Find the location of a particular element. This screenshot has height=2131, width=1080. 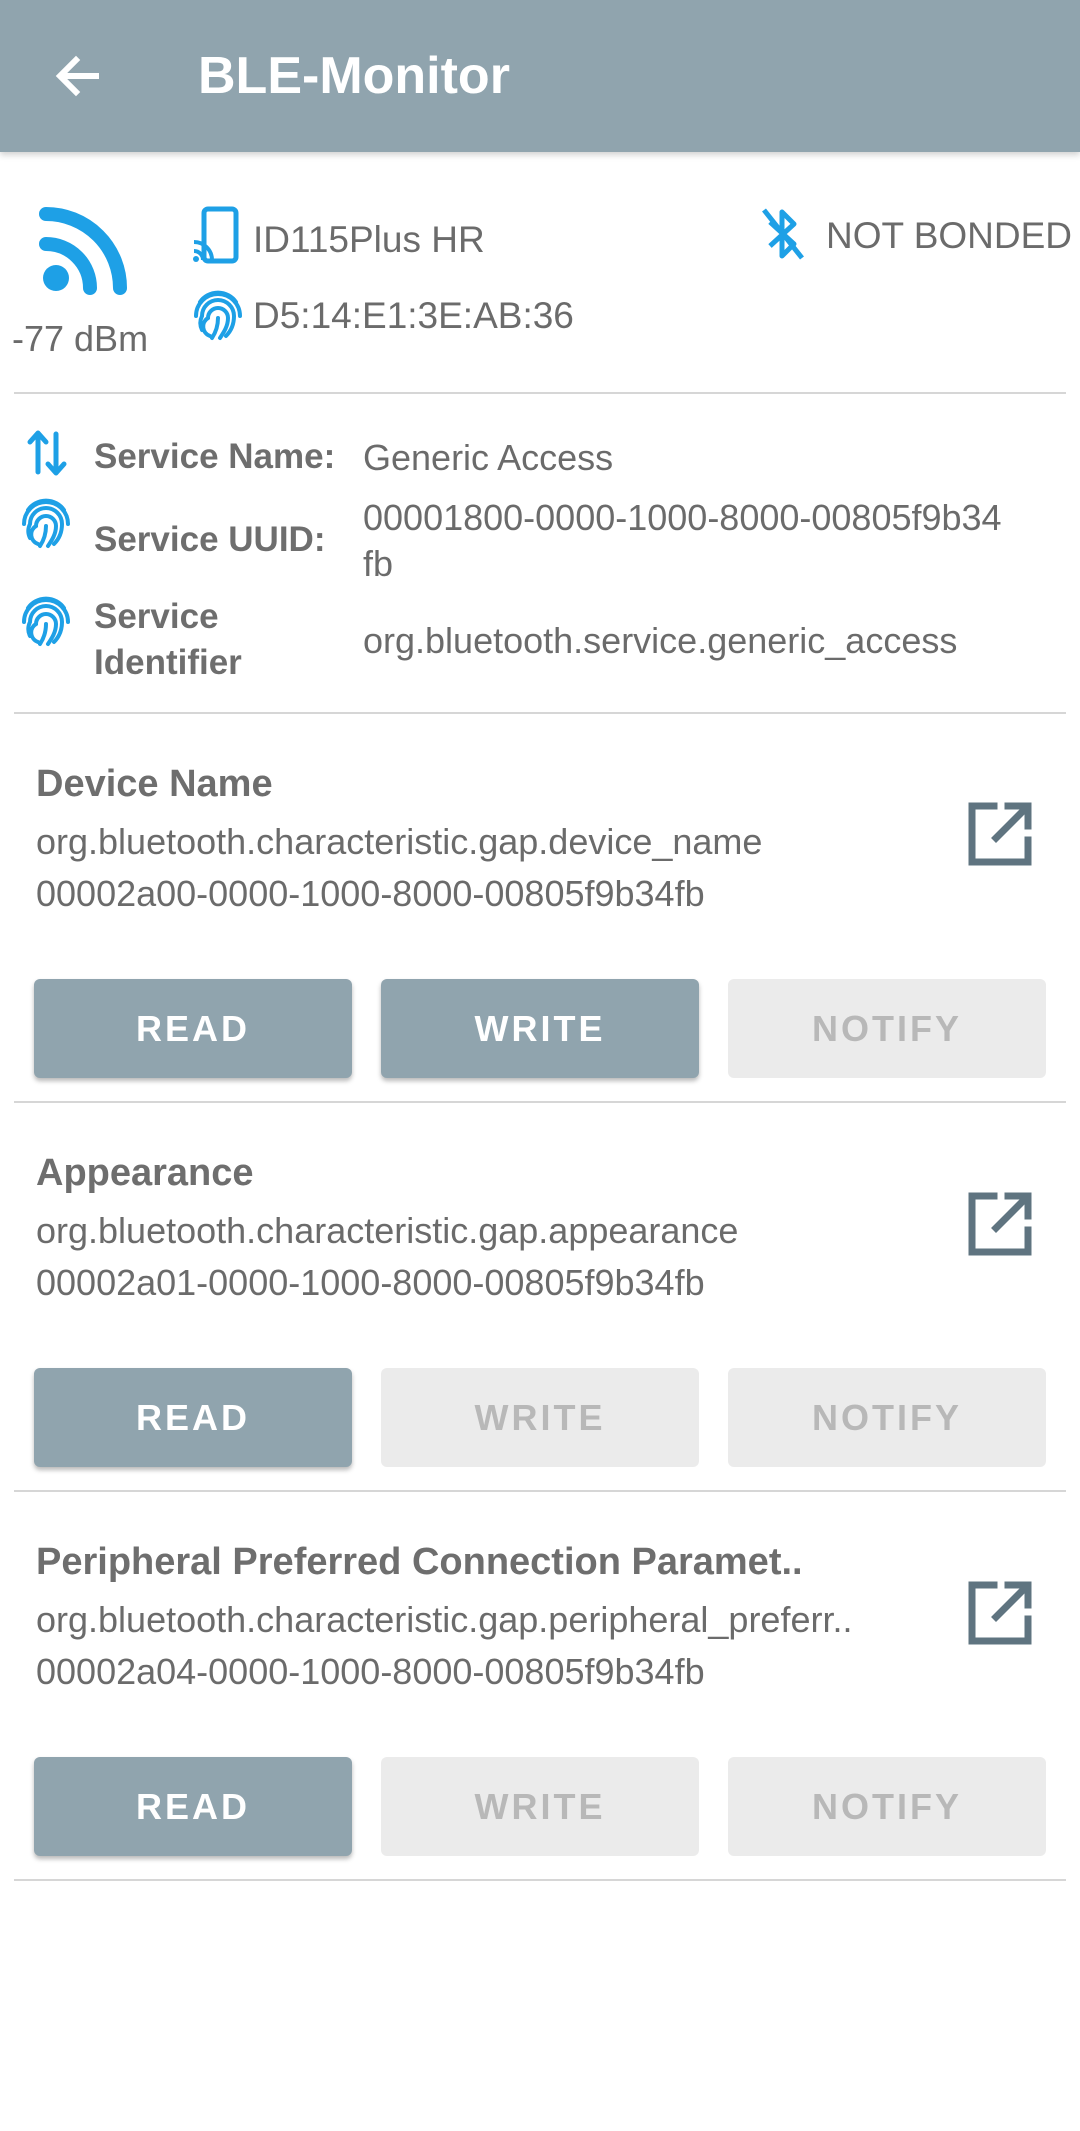

bond-status: NOT BONDED is located at coordinates (949, 235).